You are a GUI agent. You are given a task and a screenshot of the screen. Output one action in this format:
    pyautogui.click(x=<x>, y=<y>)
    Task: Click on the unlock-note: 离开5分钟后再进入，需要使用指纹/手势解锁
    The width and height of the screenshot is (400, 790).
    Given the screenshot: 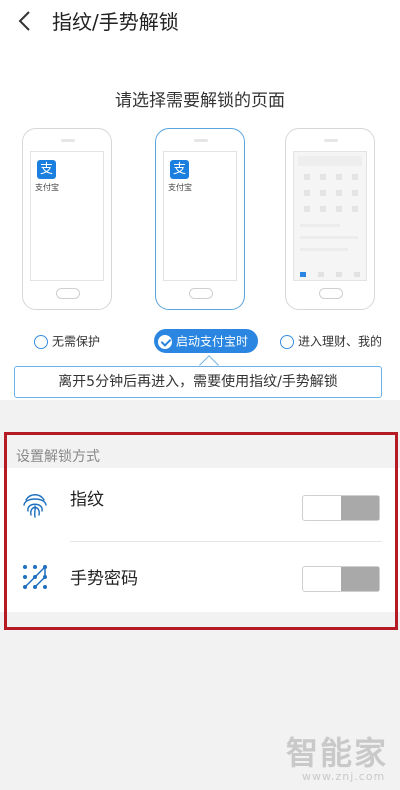 What is the action you would take?
    pyautogui.click(x=198, y=382)
    